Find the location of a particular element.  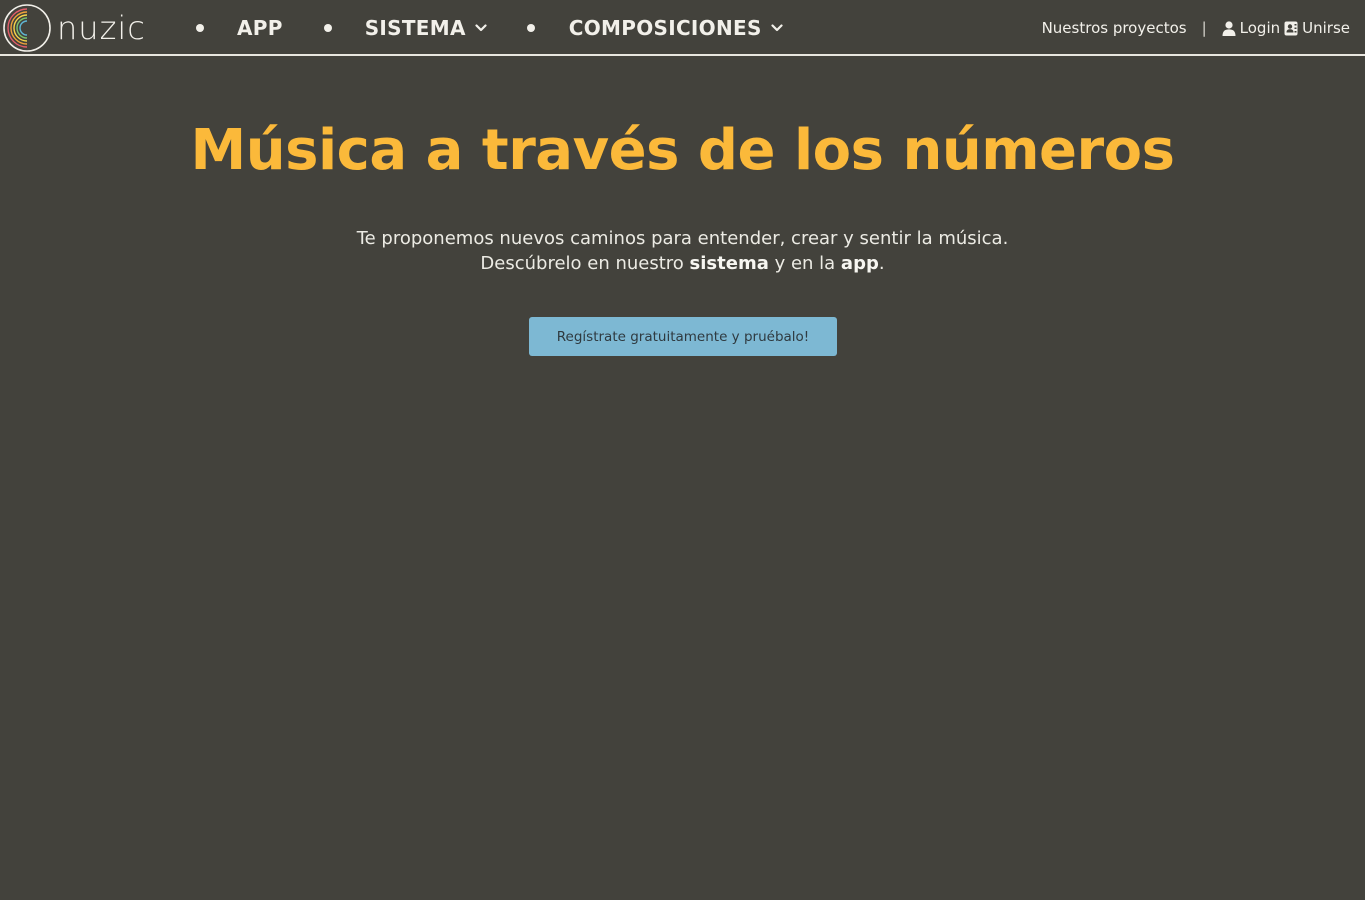

sistema-link: sistema is located at coordinates (729, 263).